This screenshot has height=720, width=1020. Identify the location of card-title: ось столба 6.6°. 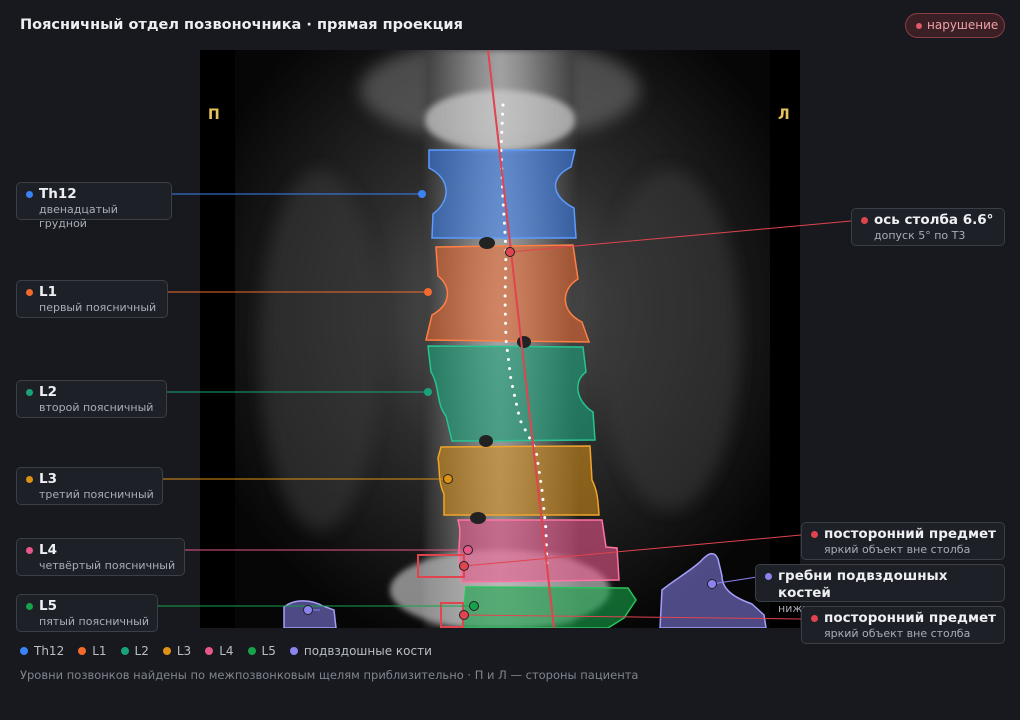
(934, 220).